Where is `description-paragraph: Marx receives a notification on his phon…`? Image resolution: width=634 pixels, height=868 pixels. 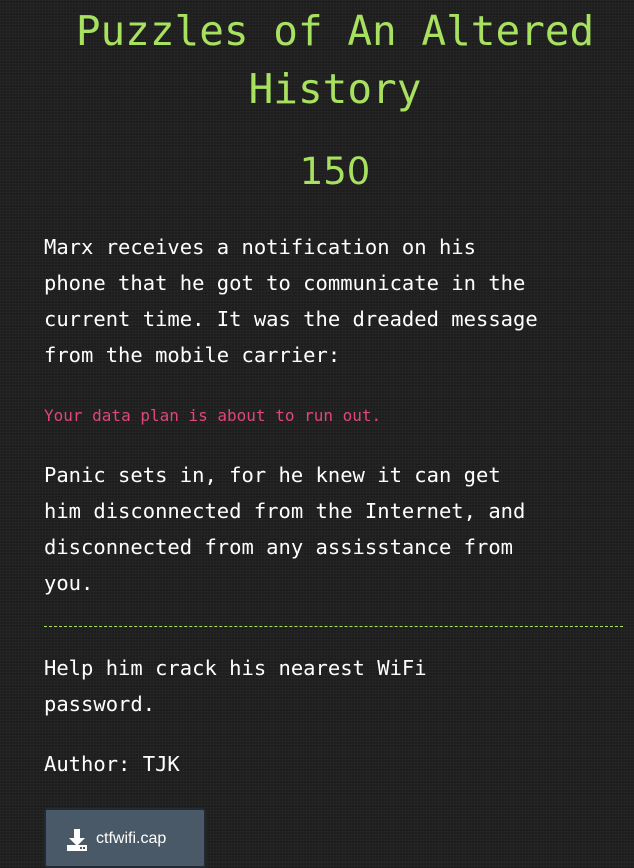 description-paragraph: Marx receives a notification on his phon… is located at coordinates (291, 301).